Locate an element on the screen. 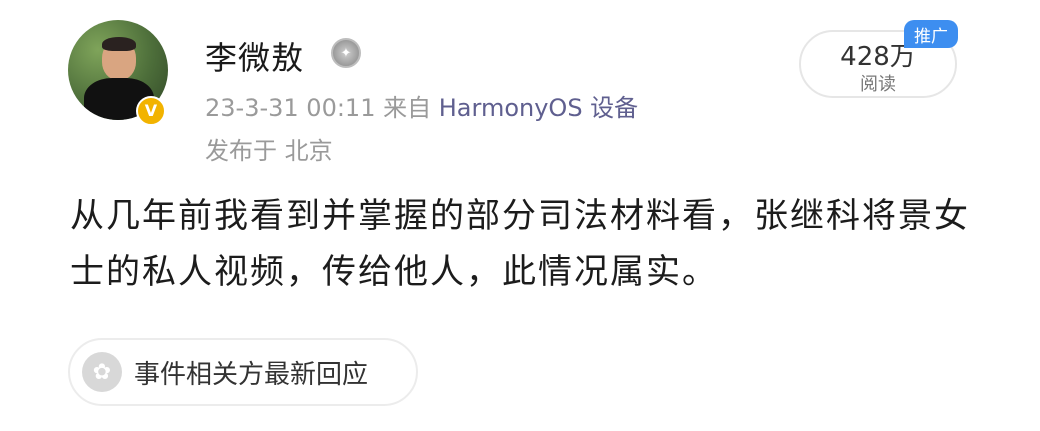 The height and width of the screenshot is (431, 1040). read-label: 阅读 is located at coordinates (878, 84).